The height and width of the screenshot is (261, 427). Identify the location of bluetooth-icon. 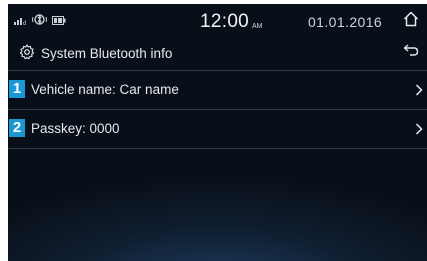
(39, 21).